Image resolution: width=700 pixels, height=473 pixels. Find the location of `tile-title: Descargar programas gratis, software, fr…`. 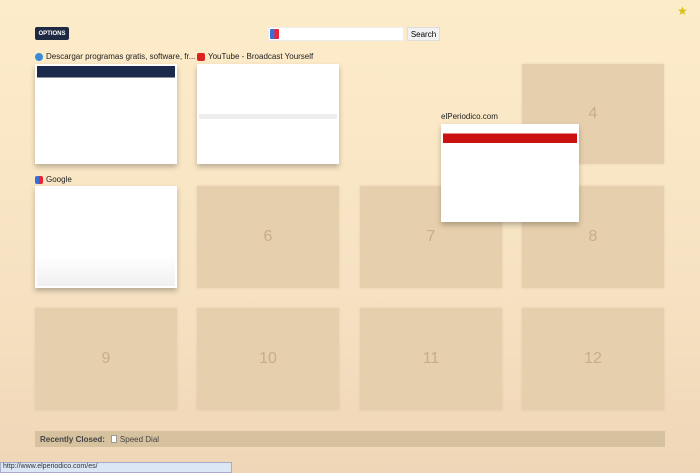

tile-title: Descargar programas gratis, software, fr… is located at coordinates (121, 56).